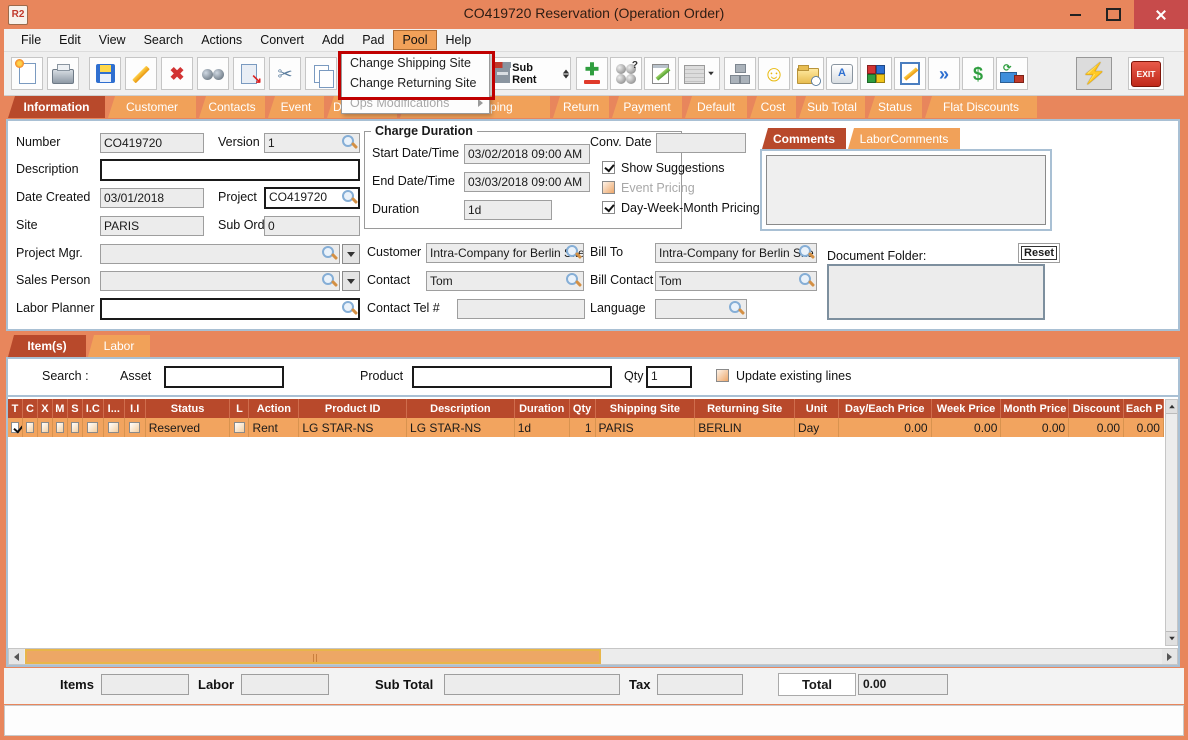  Describe the element at coordinates (808, 73) in the screenshot. I see `folder-history-button` at that location.